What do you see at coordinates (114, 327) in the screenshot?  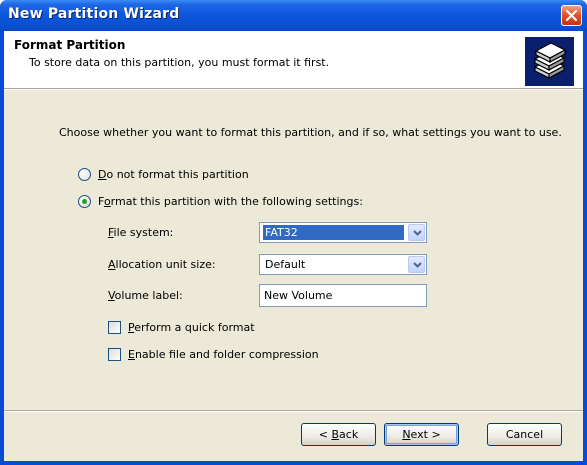 I see `quick-format-checkbox` at bounding box center [114, 327].